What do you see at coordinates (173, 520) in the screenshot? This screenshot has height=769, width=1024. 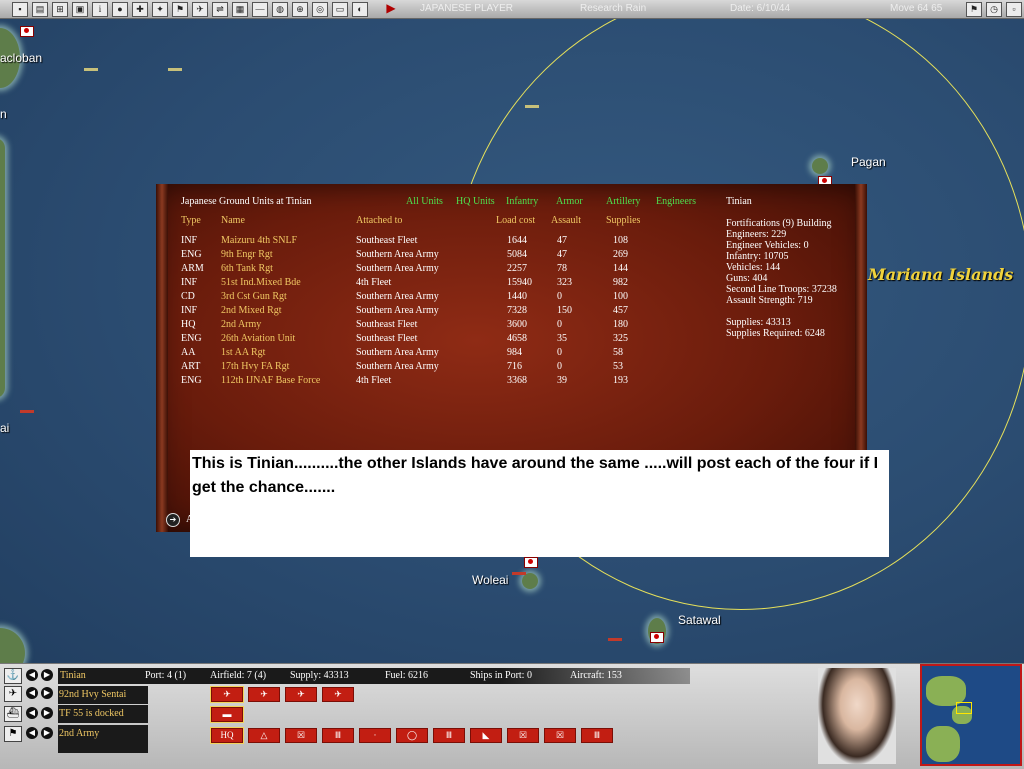 I see `next-arrow-icon: ➔` at bounding box center [173, 520].